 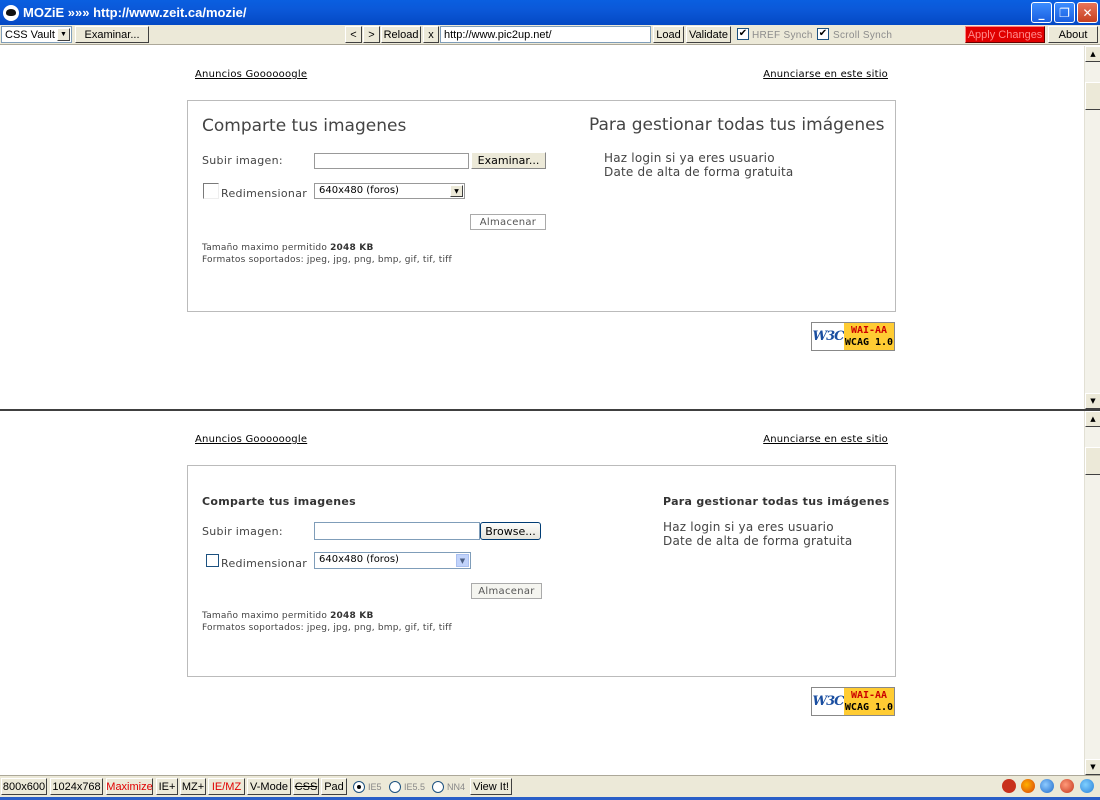 I want to click on w3c-logo: W3C, so click(x=828, y=701).